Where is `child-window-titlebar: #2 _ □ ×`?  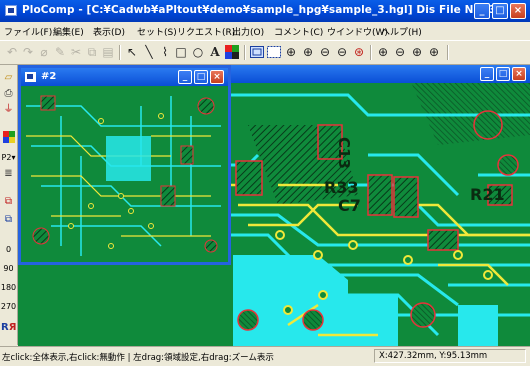
child-window-titlebar: #2 _ □ × is located at coordinates (124, 77).